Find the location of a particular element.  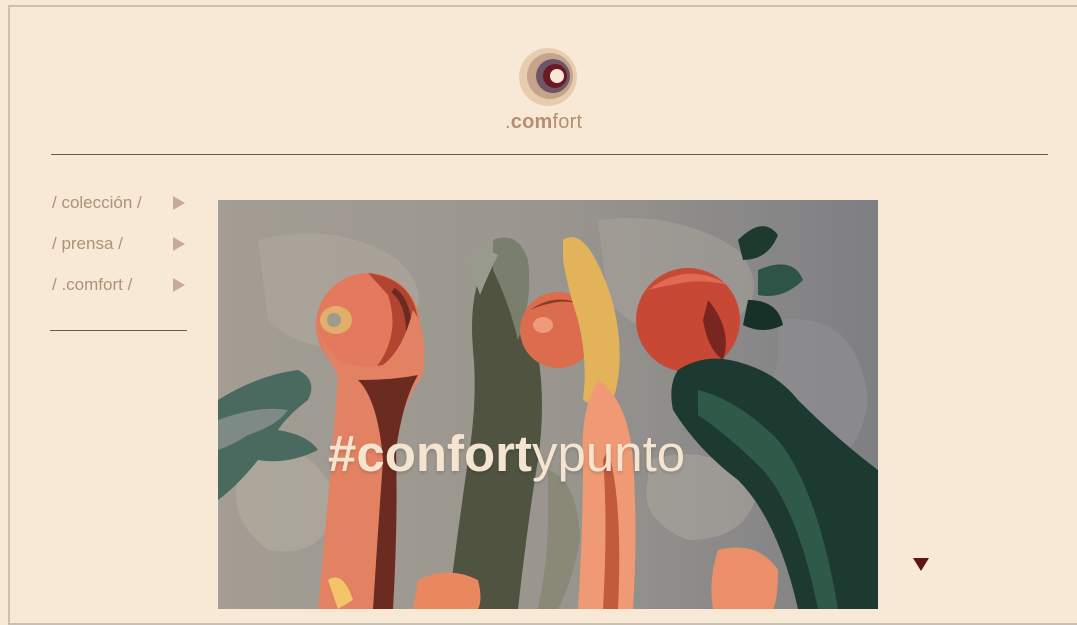

down-triangle-icon is located at coordinates (921, 564).